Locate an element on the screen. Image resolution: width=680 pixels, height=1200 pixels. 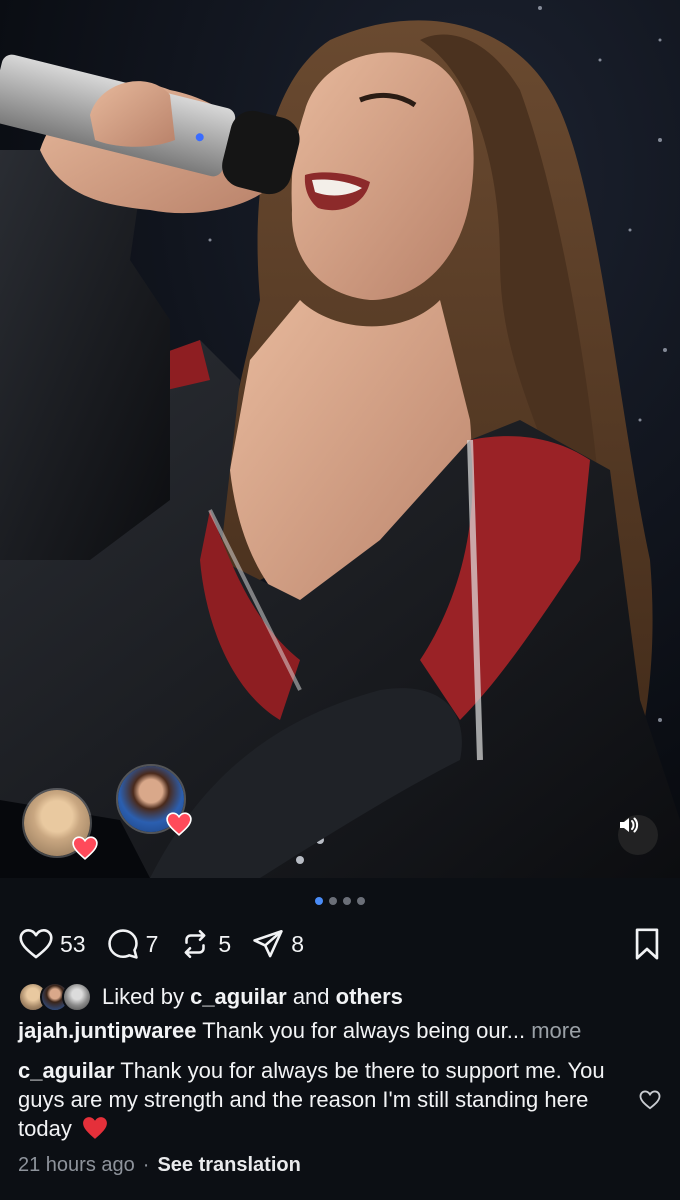
liker-avatar-stack is located at coordinates (55, 997).